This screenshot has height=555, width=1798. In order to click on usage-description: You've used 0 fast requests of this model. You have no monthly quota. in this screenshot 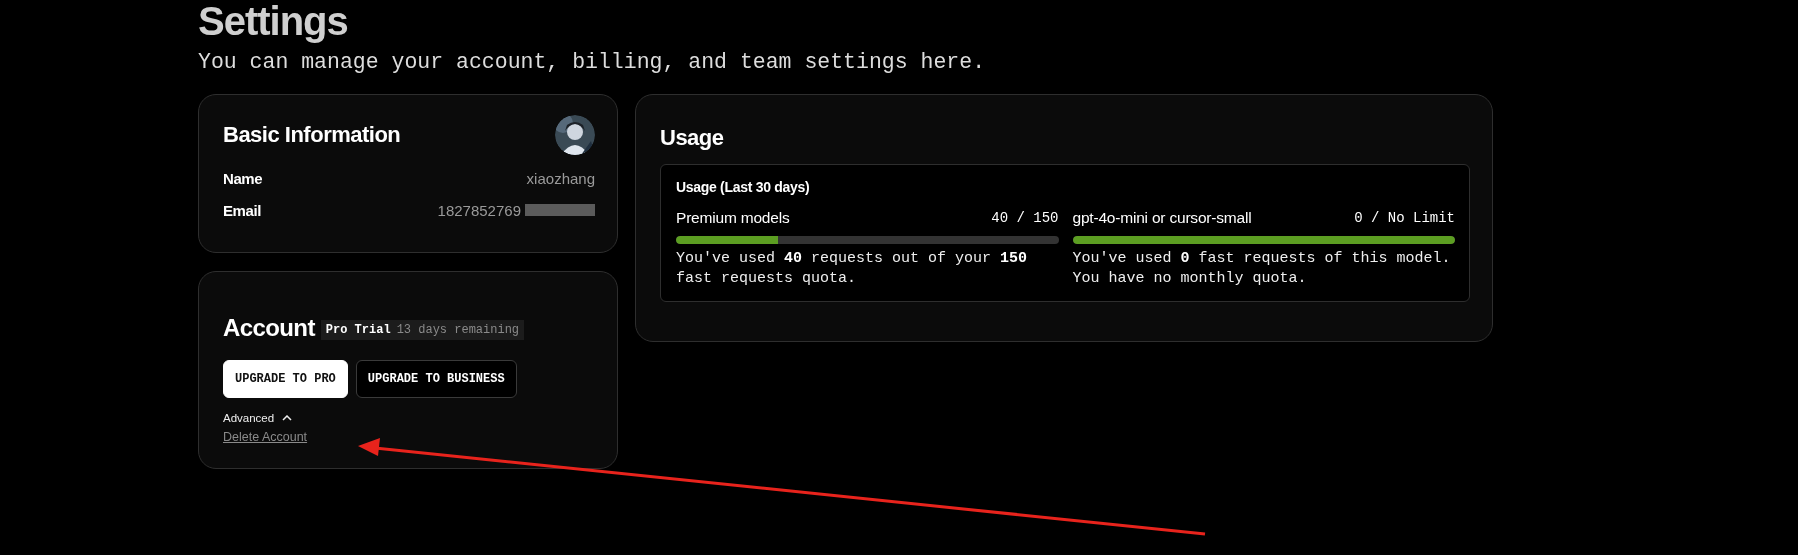, I will do `click(1262, 269)`.